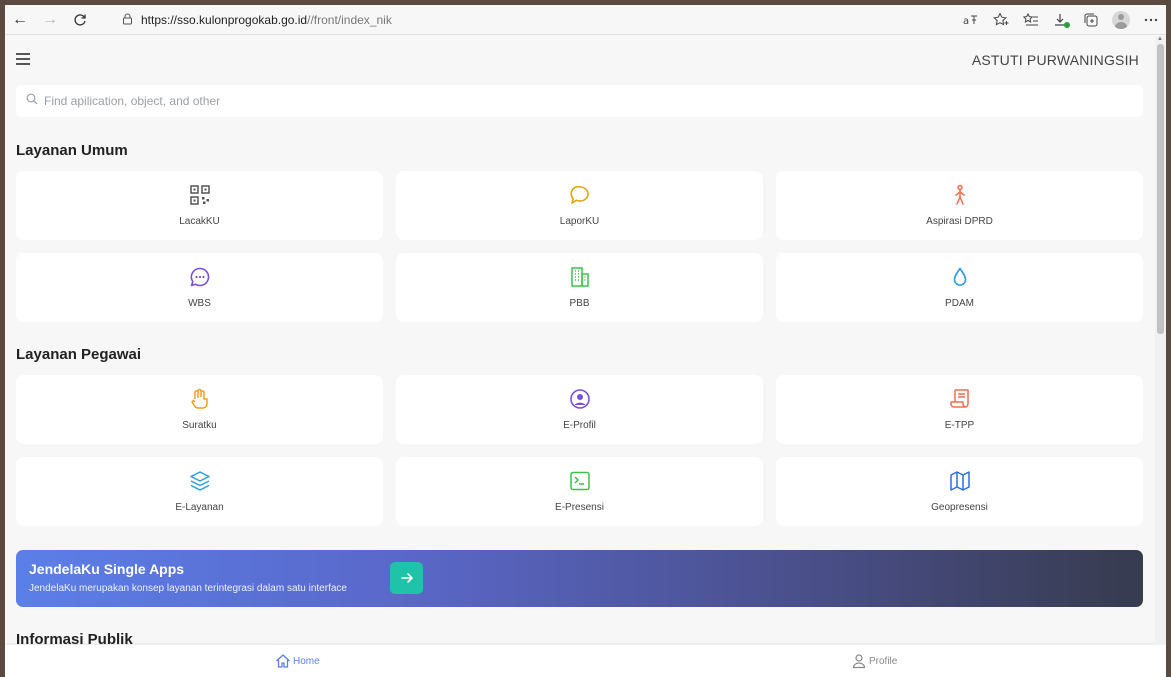 This screenshot has width=1171, height=677. I want to click on service-label: PBB, so click(579, 303).